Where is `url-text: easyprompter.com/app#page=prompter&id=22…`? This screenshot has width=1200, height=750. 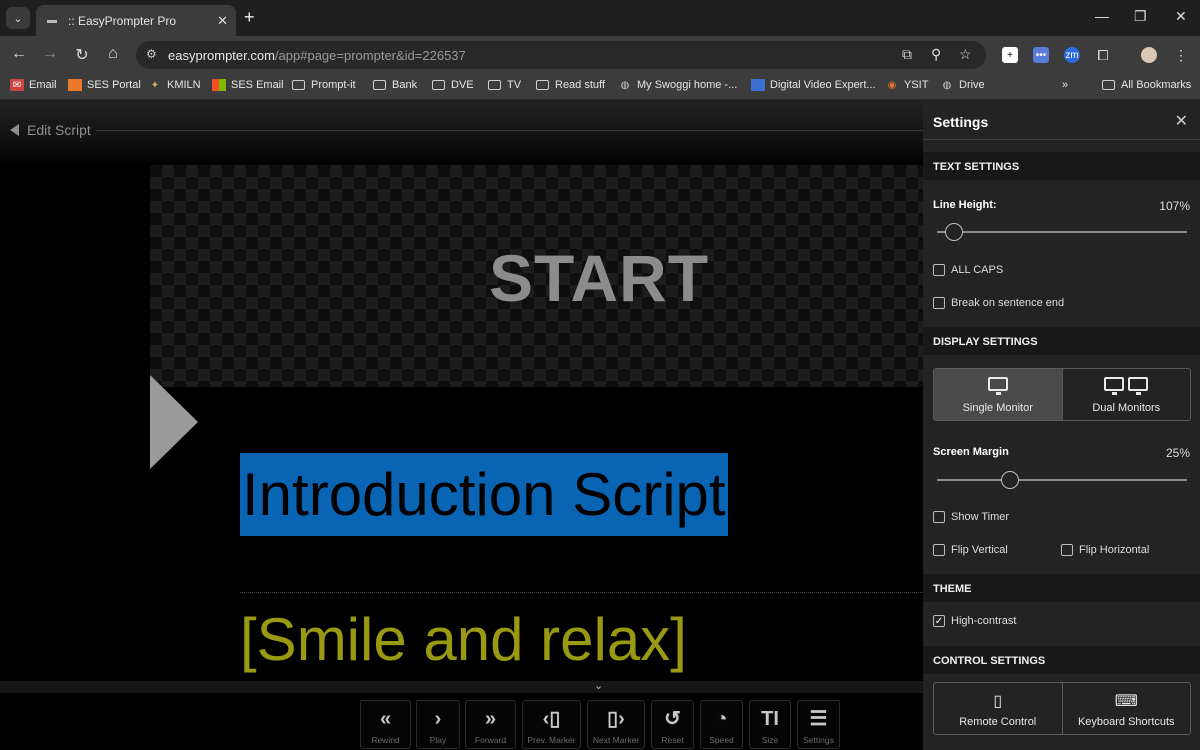
url-text: easyprompter.com/app#page=prompter&id=22… is located at coordinates (317, 55).